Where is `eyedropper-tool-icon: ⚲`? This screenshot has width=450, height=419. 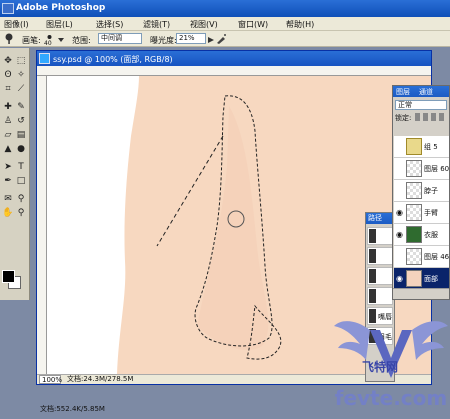 eyedropper-tool-icon: ⚲ is located at coordinates (21, 199).